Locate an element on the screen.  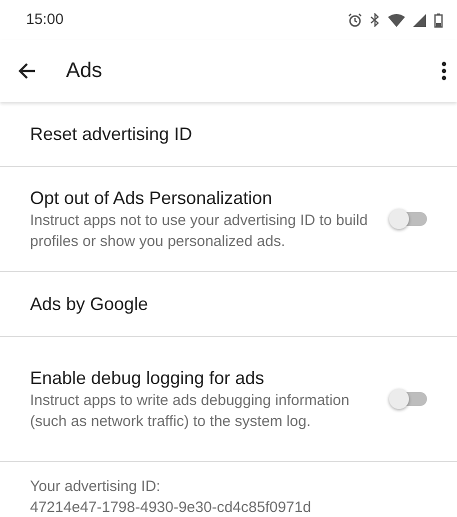
more-options-icon is located at coordinates (444, 71).